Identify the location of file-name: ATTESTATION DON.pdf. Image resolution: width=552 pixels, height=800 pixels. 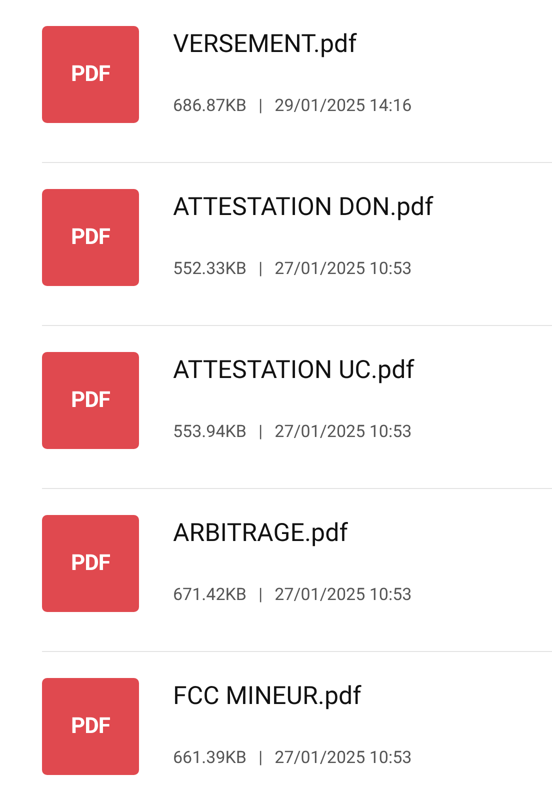
(303, 208).